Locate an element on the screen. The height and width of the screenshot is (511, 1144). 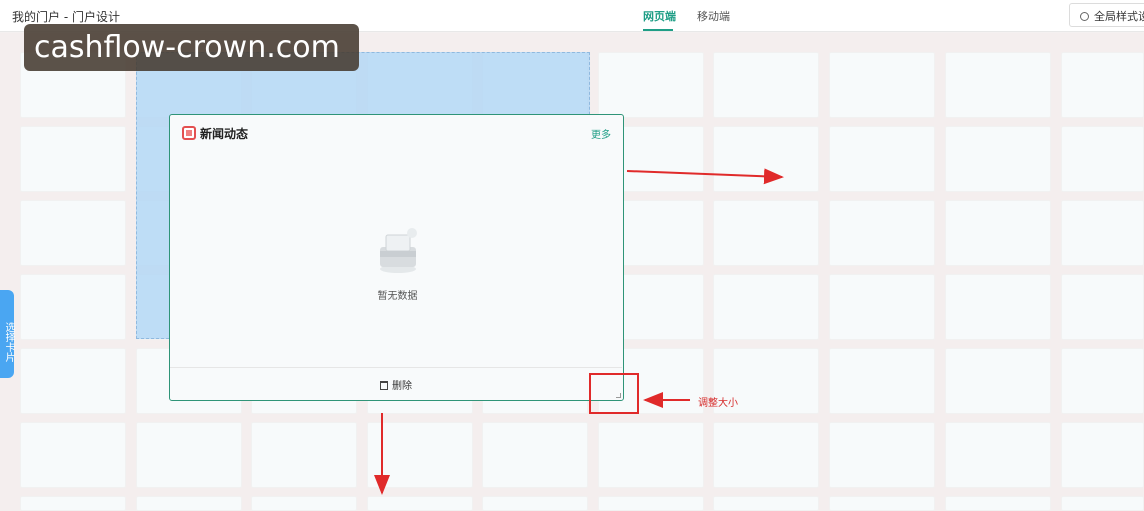
global-style-label: 全局样式设置 is located at coordinates (1119, 16).